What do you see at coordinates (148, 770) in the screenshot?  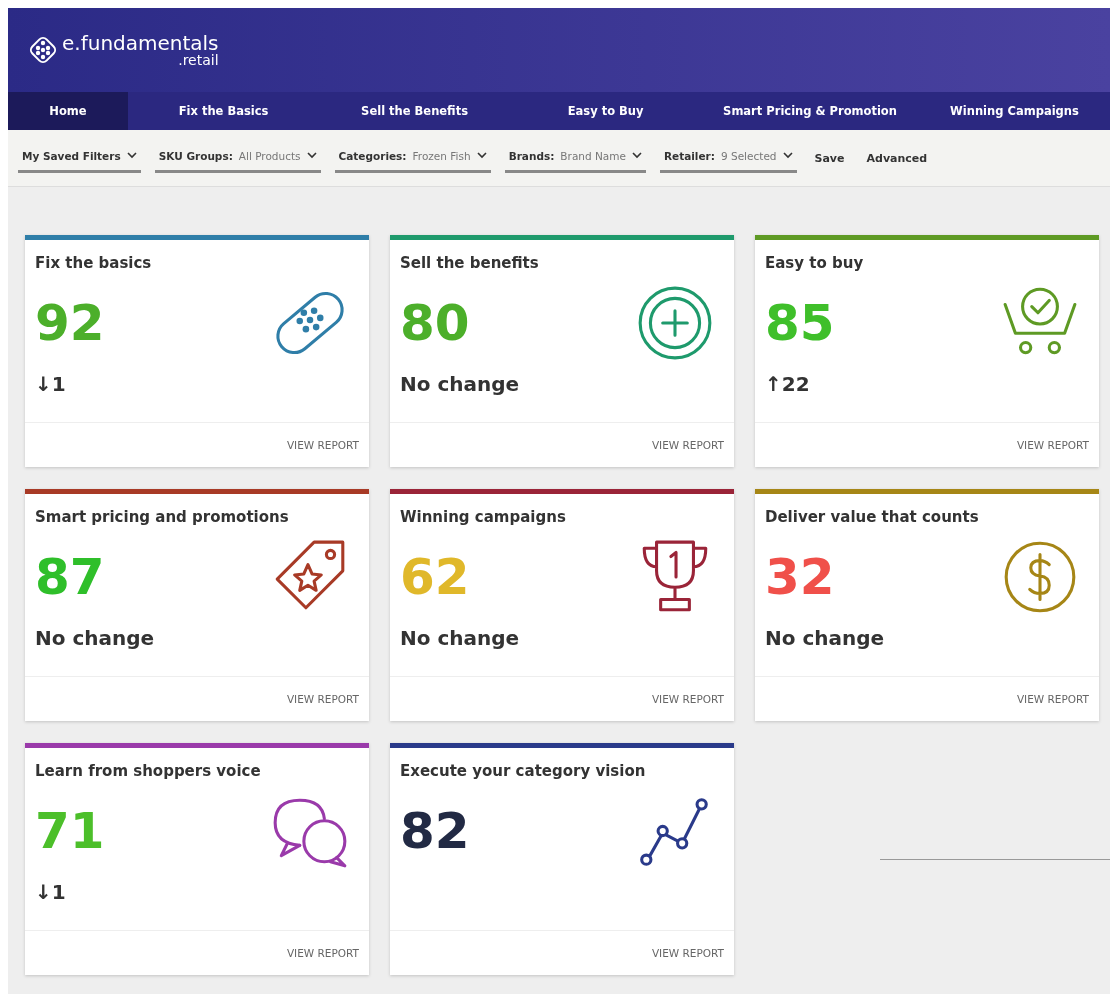 I see `card-title: Learn from shoppers voice` at bounding box center [148, 770].